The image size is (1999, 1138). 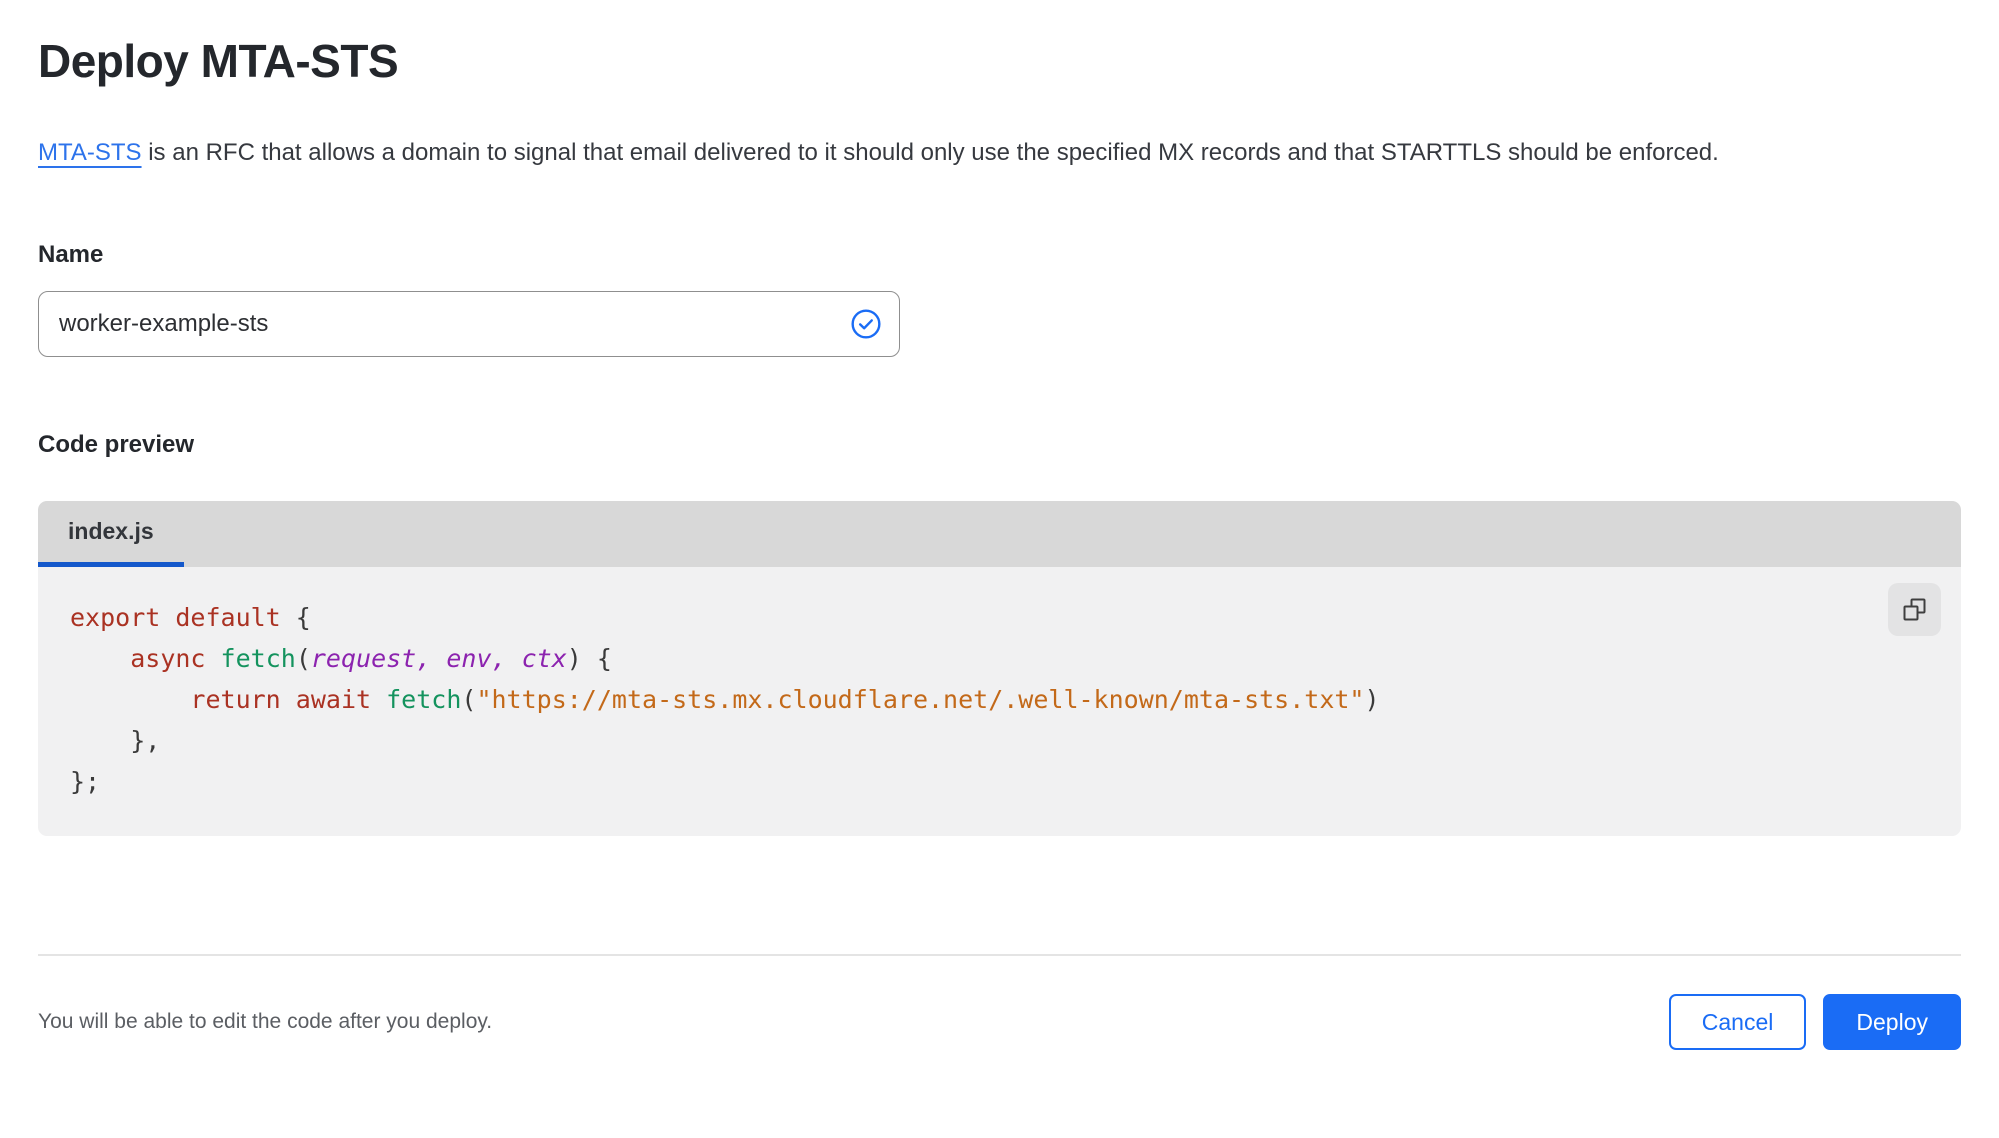 What do you see at coordinates (1814, 1022) in the screenshot?
I see `footer-actions: Cancel Deploy` at bounding box center [1814, 1022].